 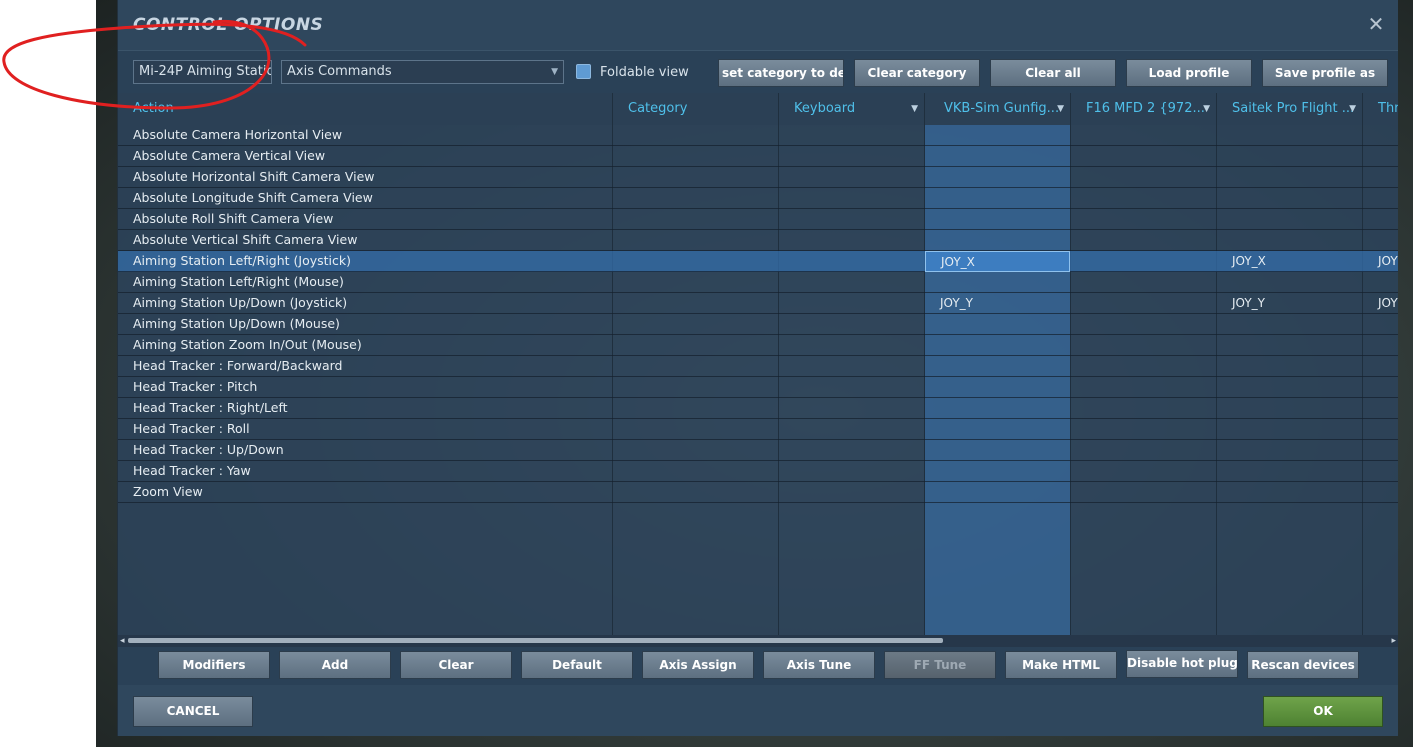 I want to click on column-header-saitek: Saitek Pro Flight ... ▼, so click(x=1290, y=109).